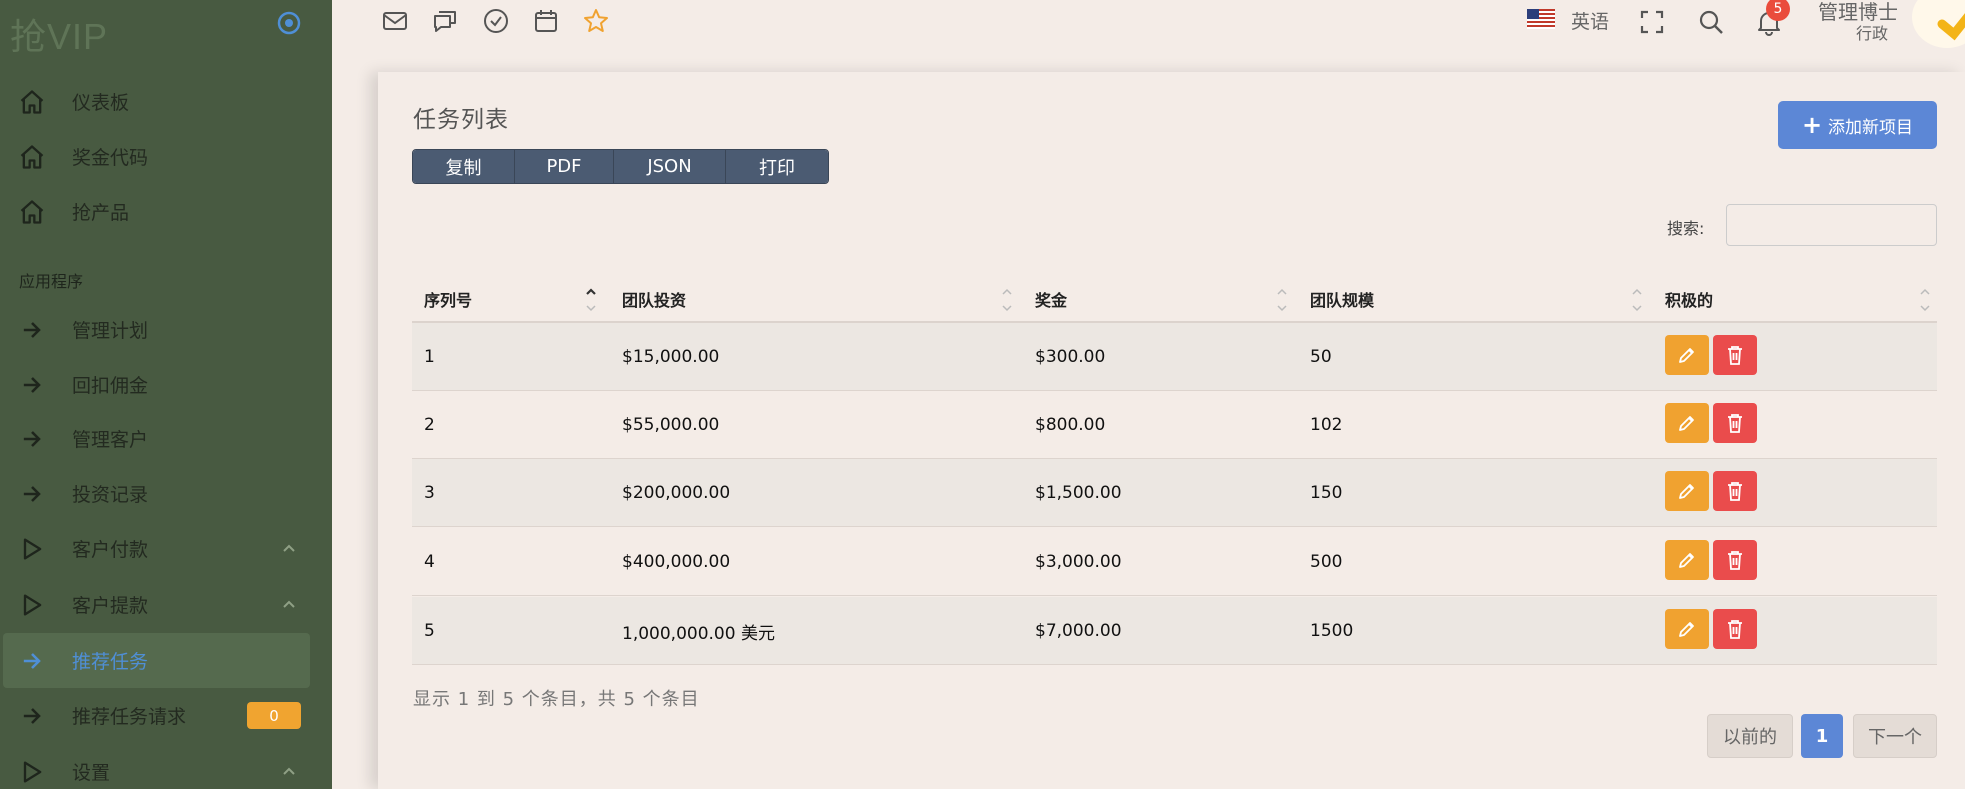  What do you see at coordinates (448, 298) in the screenshot?
I see `column-header-serial: 序列号` at bounding box center [448, 298].